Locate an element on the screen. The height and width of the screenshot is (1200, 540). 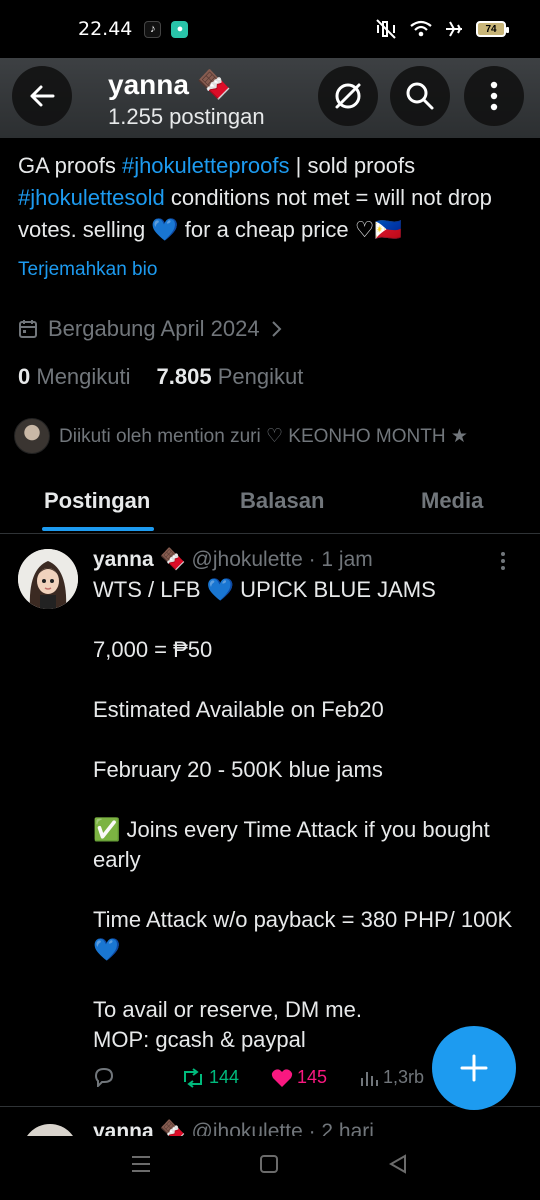
avatar-illustration is located at coordinates (48, 579).